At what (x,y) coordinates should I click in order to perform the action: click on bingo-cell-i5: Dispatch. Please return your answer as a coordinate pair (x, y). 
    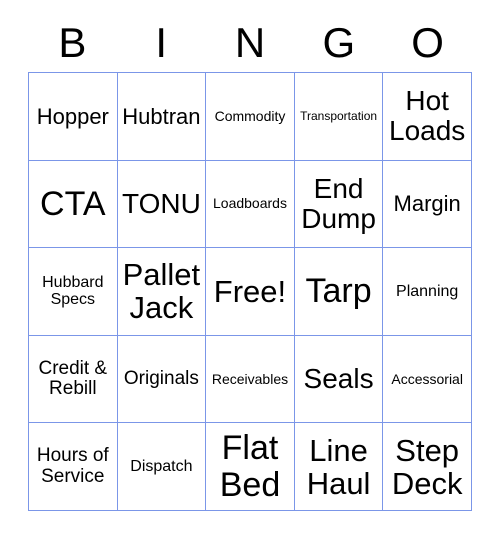
    Looking at the image, I should click on (162, 467).